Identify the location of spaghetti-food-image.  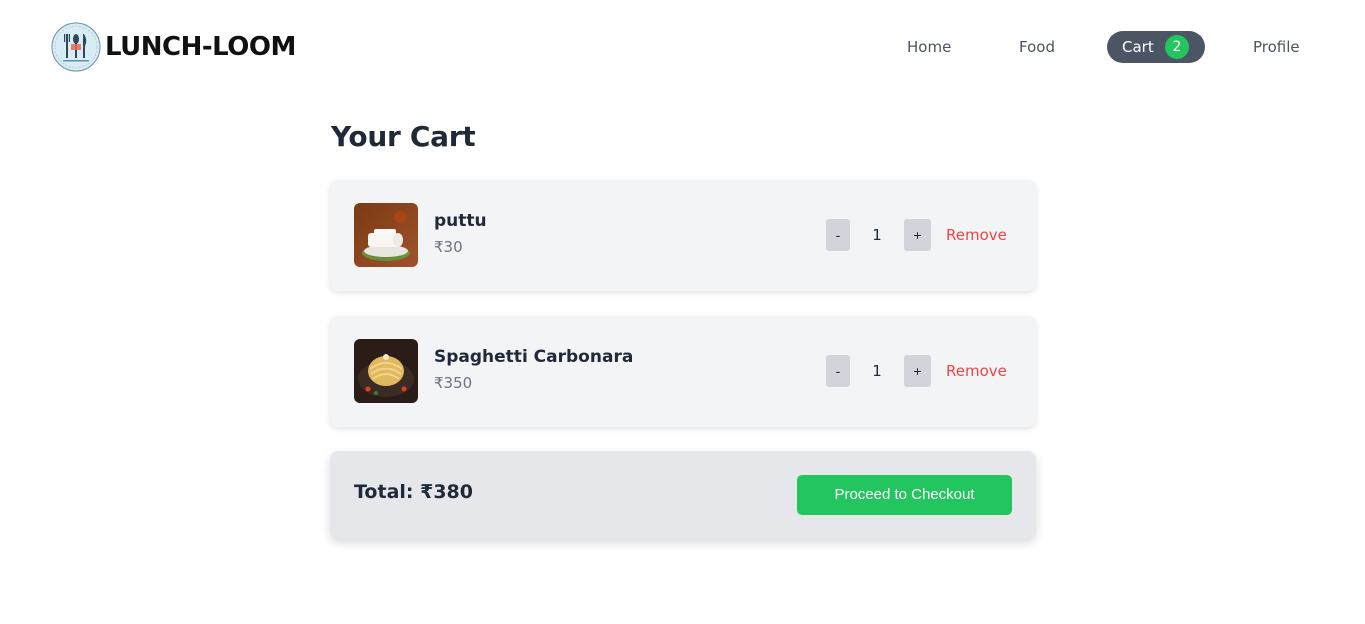
(386, 371).